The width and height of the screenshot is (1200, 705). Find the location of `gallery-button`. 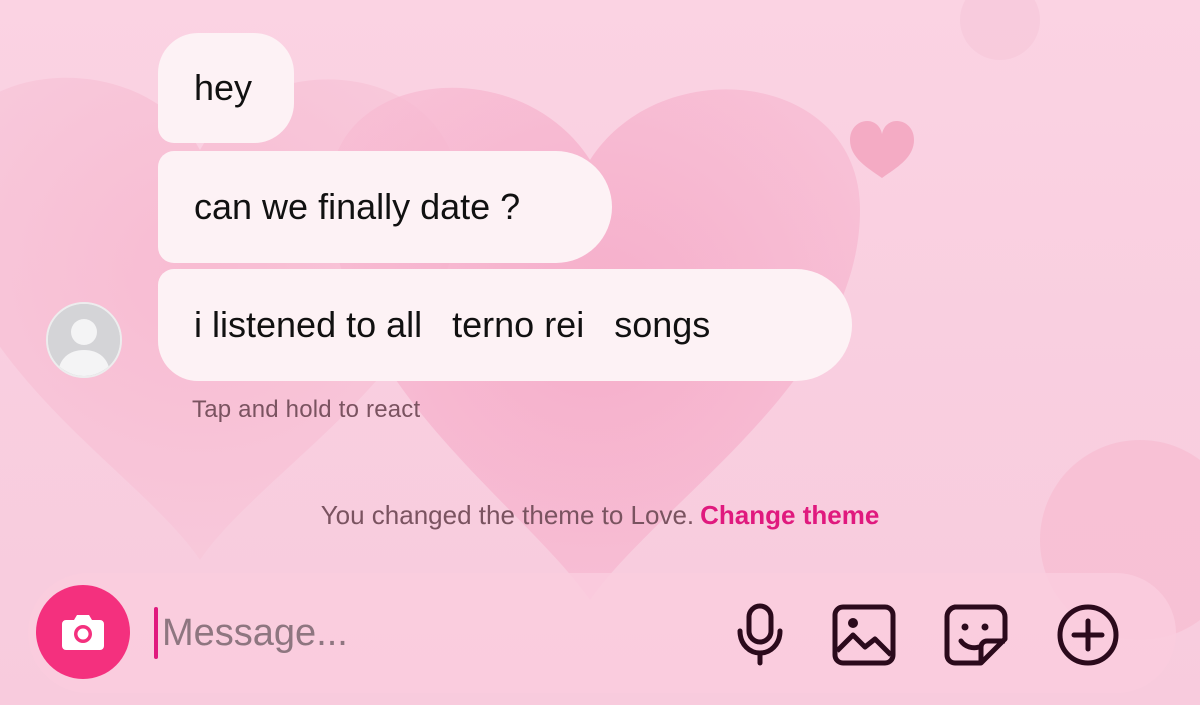

gallery-button is located at coordinates (864, 635).